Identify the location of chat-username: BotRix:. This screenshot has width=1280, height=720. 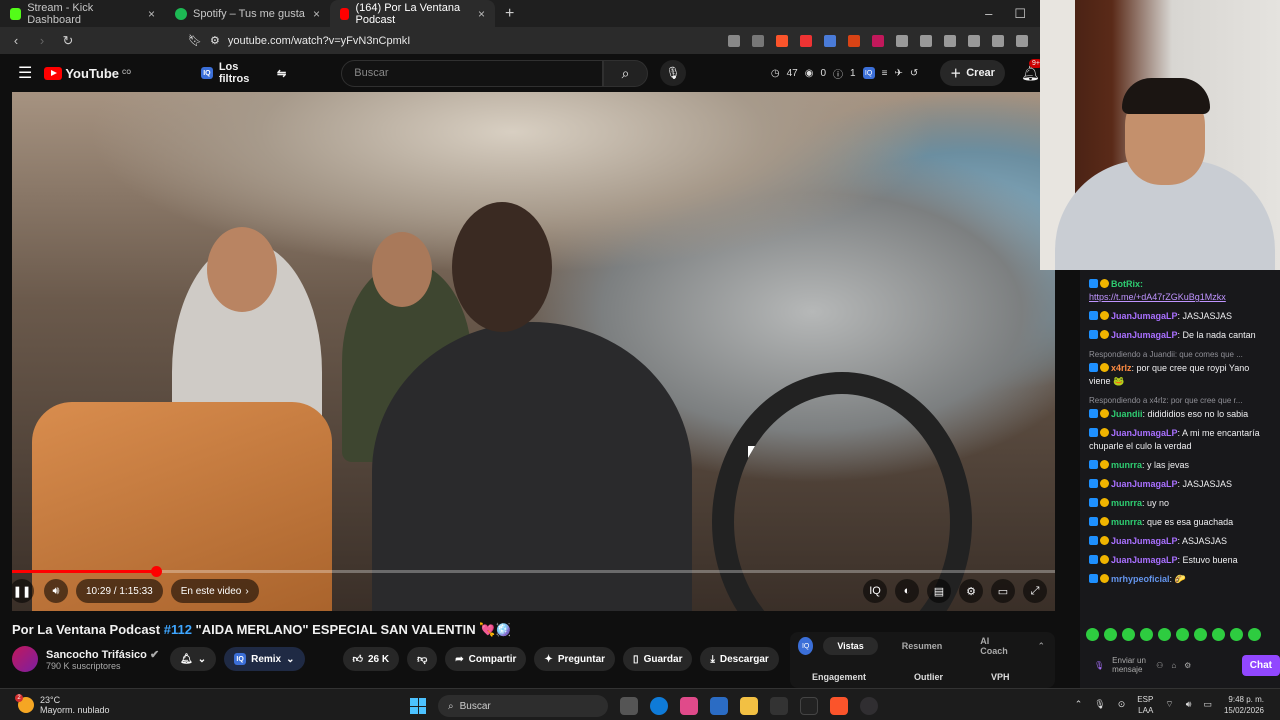
(1127, 284).